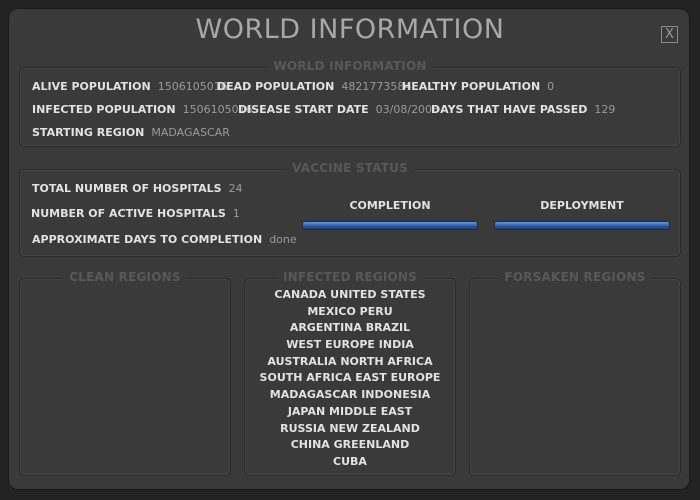 This screenshot has height=500, width=700. What do you see at coordinates (190, 132) in the screenshot?
I see `starting-region-value: MADAGASCAR` at bounding box center [190, 132].